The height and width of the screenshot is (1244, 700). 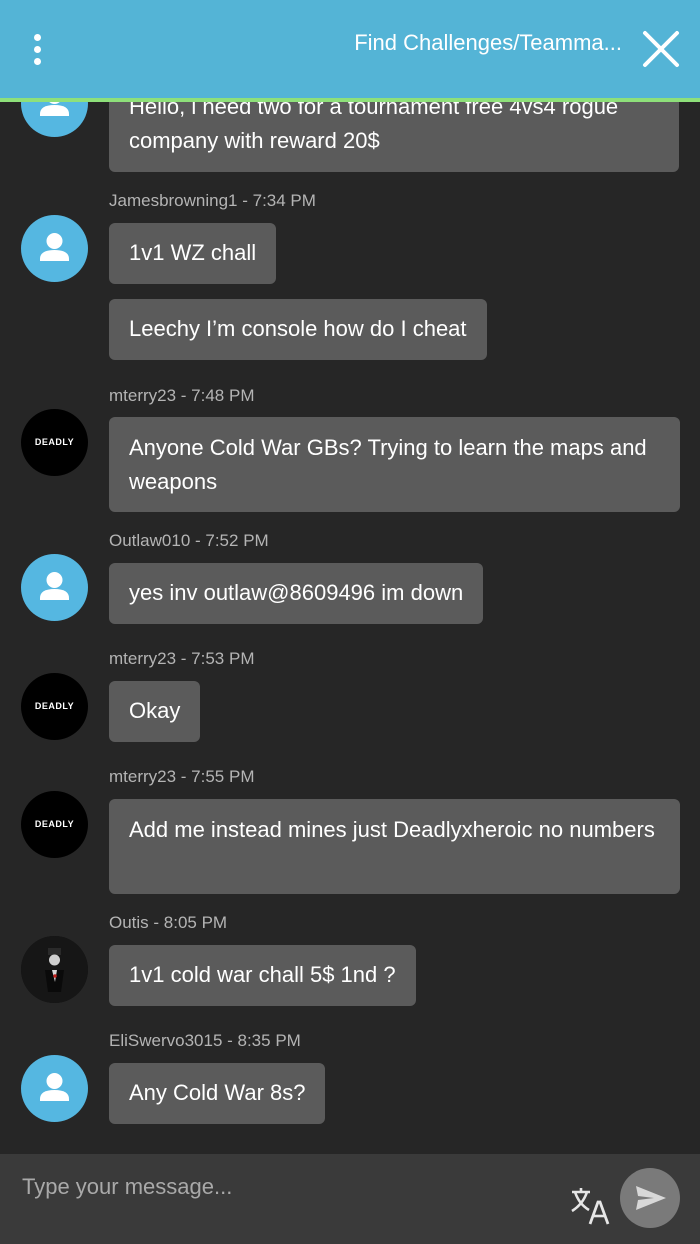 I want to click on message-author-time: mterry23 - 7:48 PM, so click(x=182, y=395).